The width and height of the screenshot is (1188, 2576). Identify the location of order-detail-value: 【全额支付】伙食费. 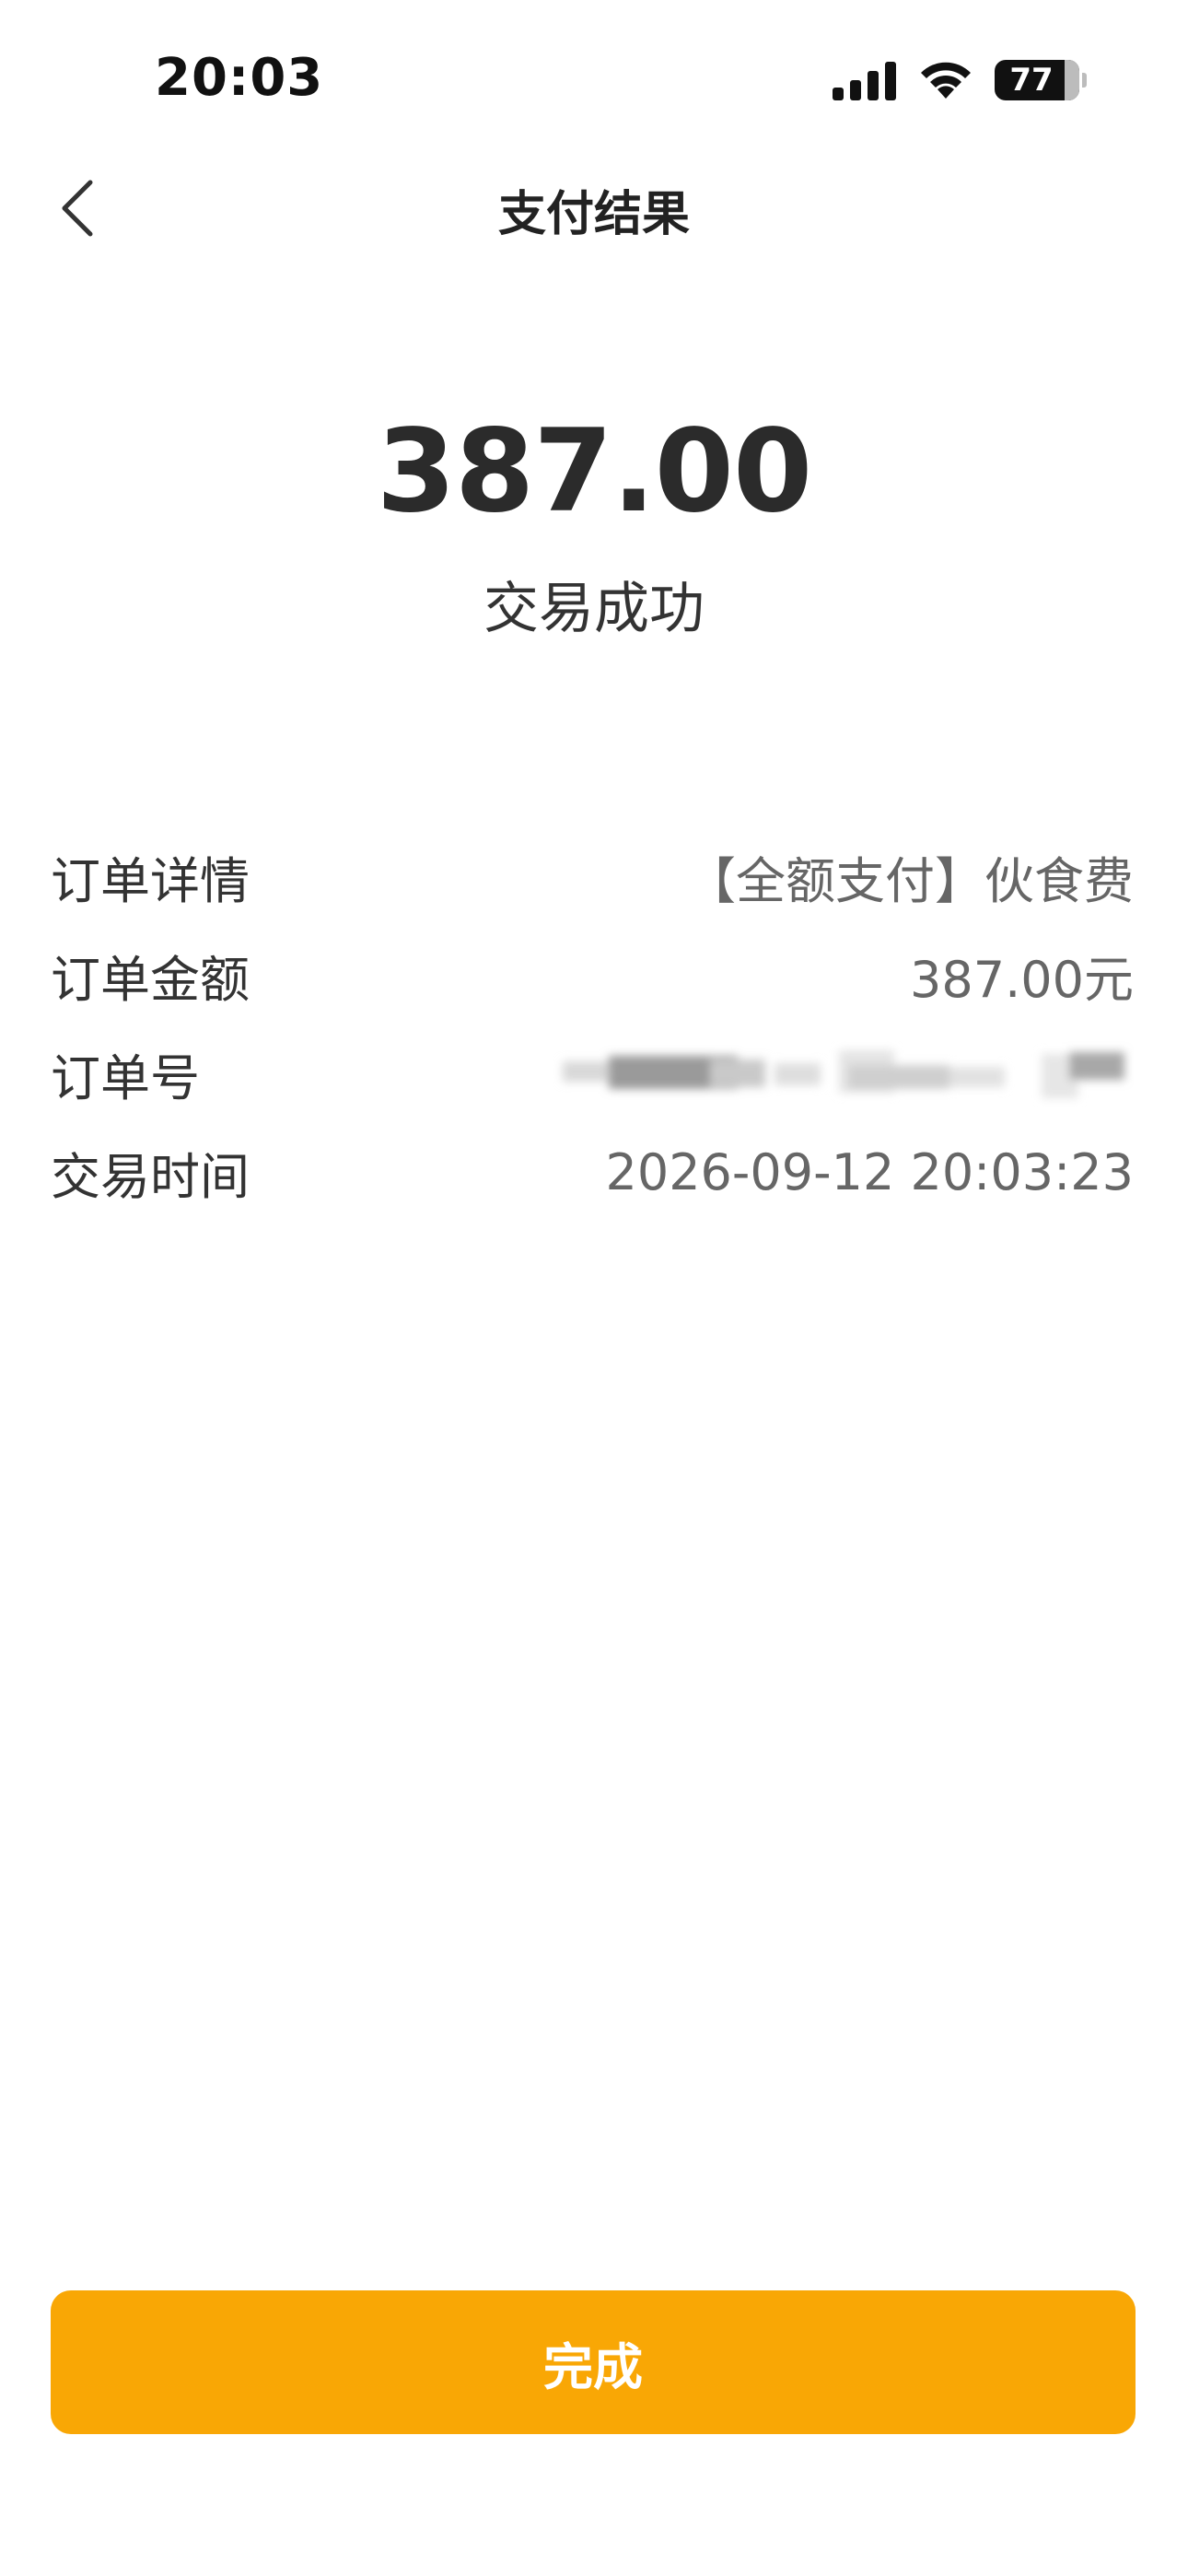
(910, 881).